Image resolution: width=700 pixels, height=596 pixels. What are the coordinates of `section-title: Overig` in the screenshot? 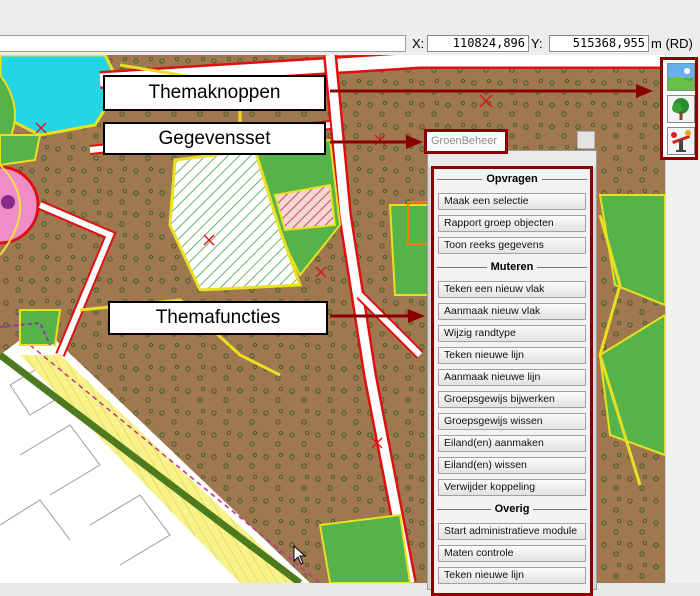 It's located at (512, 509).